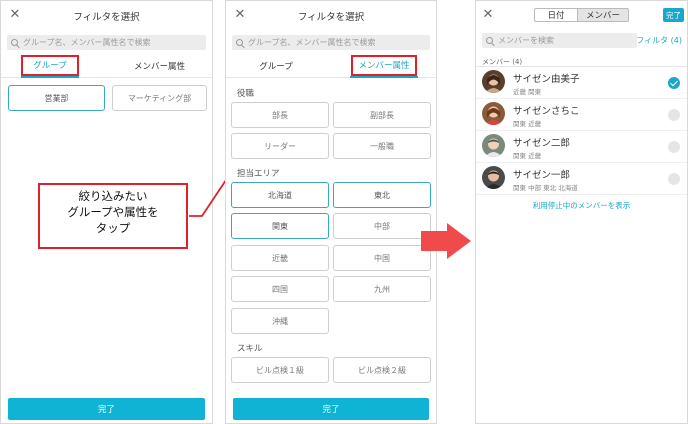  What do you see at coordinates (546, 111) in the screenshot?
I see `member-name: サイゼンさちこ` at bounding box center [546, 111].